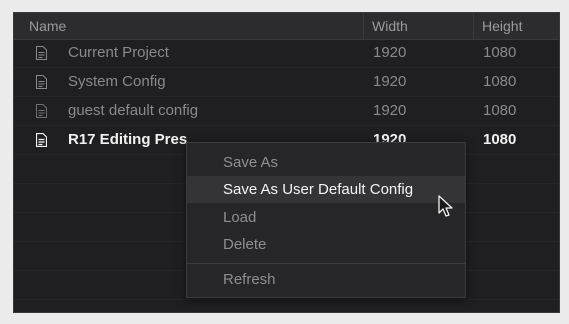 This screenshot has height=324, width=569. Describe the element at coordinates (326, 263) in the screenshot. I see `menu-separator` at that location.